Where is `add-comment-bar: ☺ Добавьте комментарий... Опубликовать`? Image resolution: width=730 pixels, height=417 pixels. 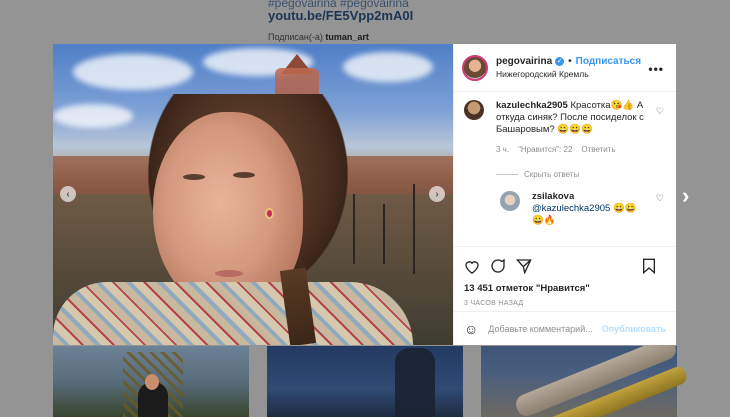
add-comment-bar: ☺ Добавьте комментарий... Опубликовать is located at coordinates (565, 328).